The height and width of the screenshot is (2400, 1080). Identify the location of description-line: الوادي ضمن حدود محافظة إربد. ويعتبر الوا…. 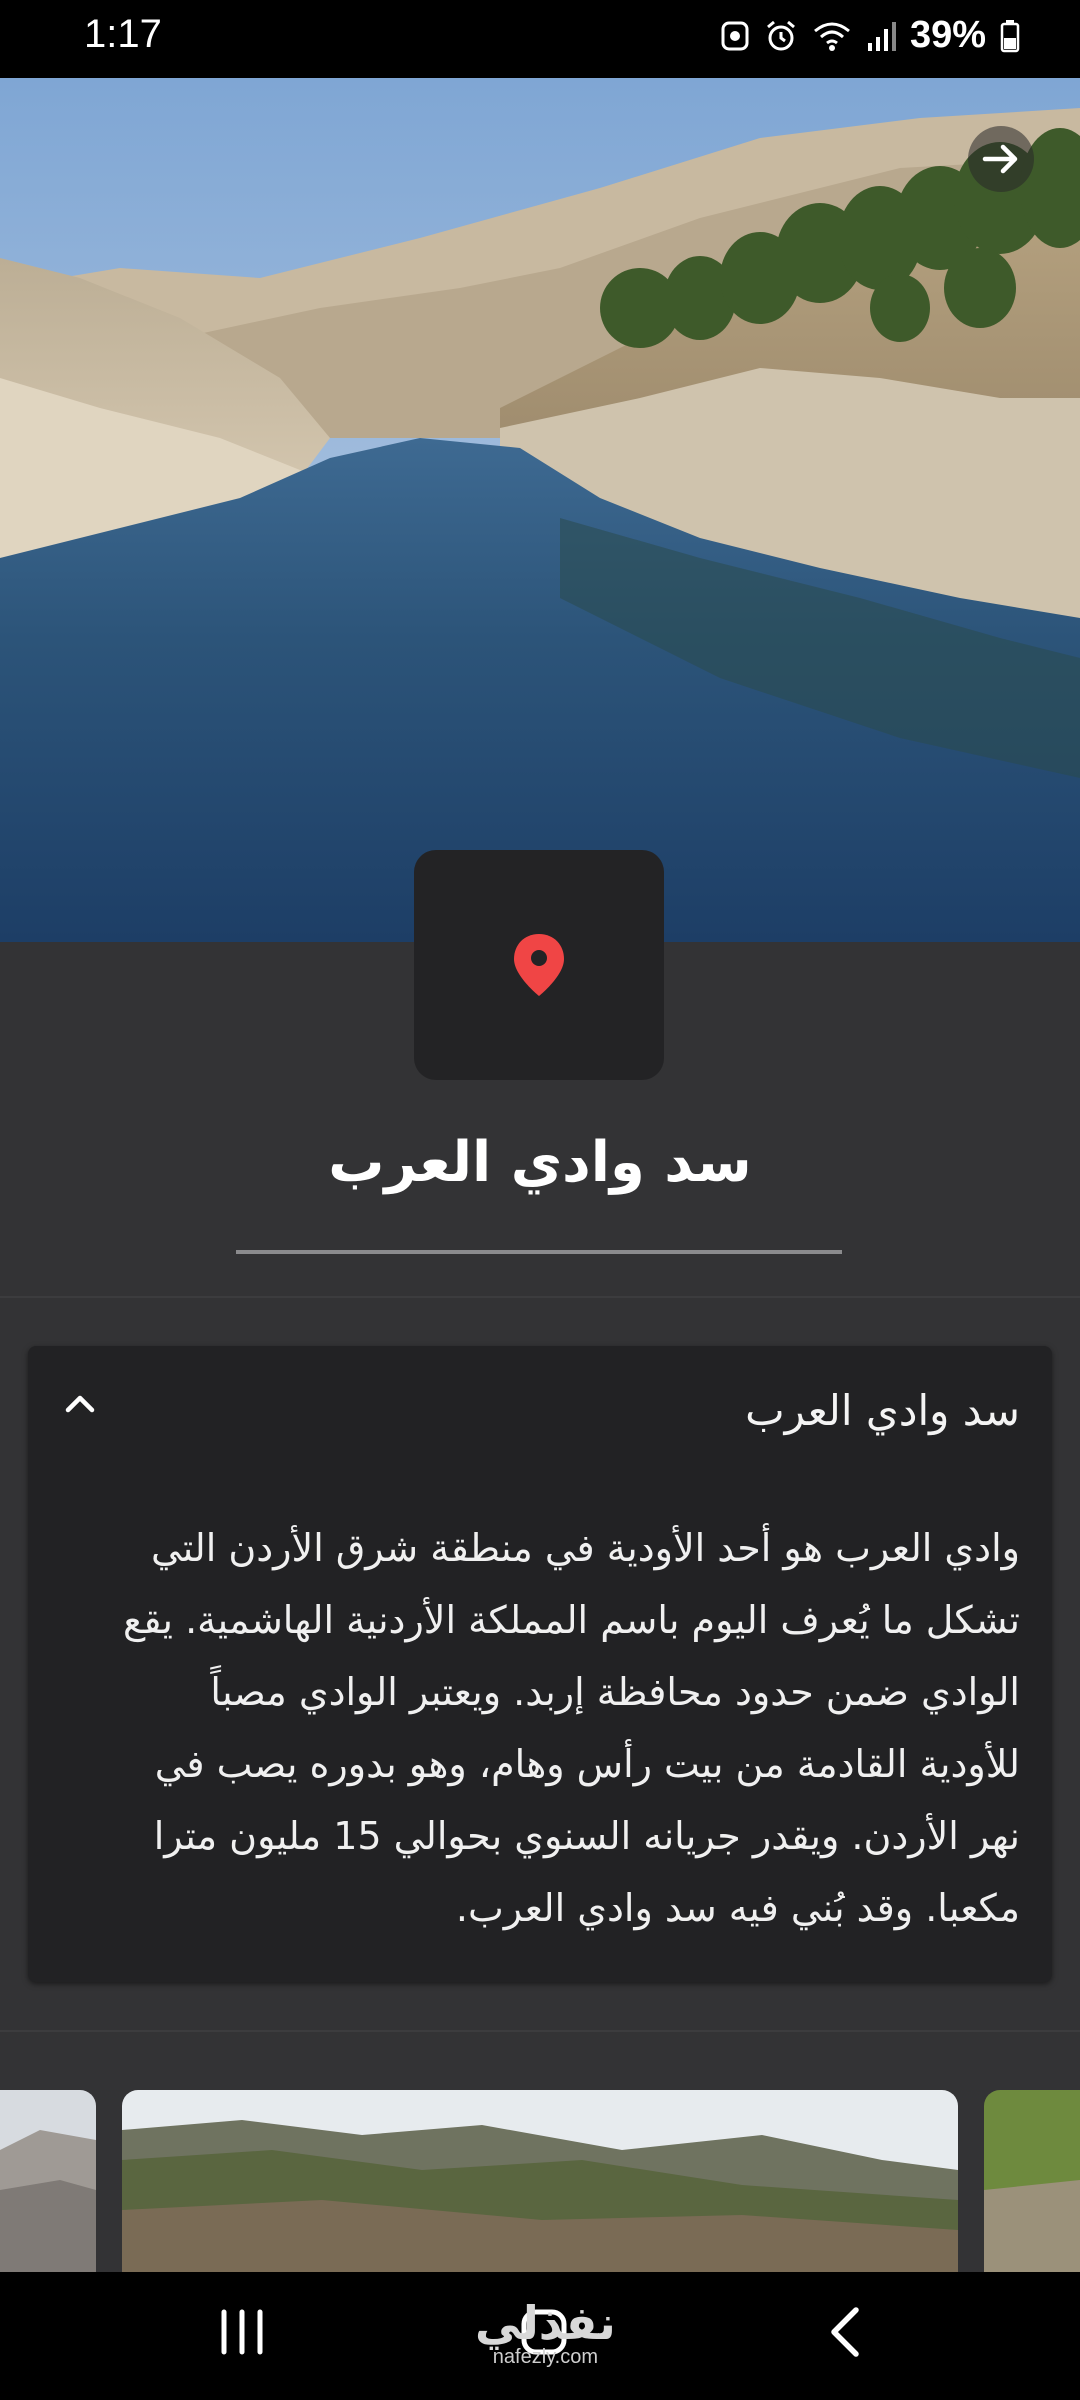
(615, 1692).